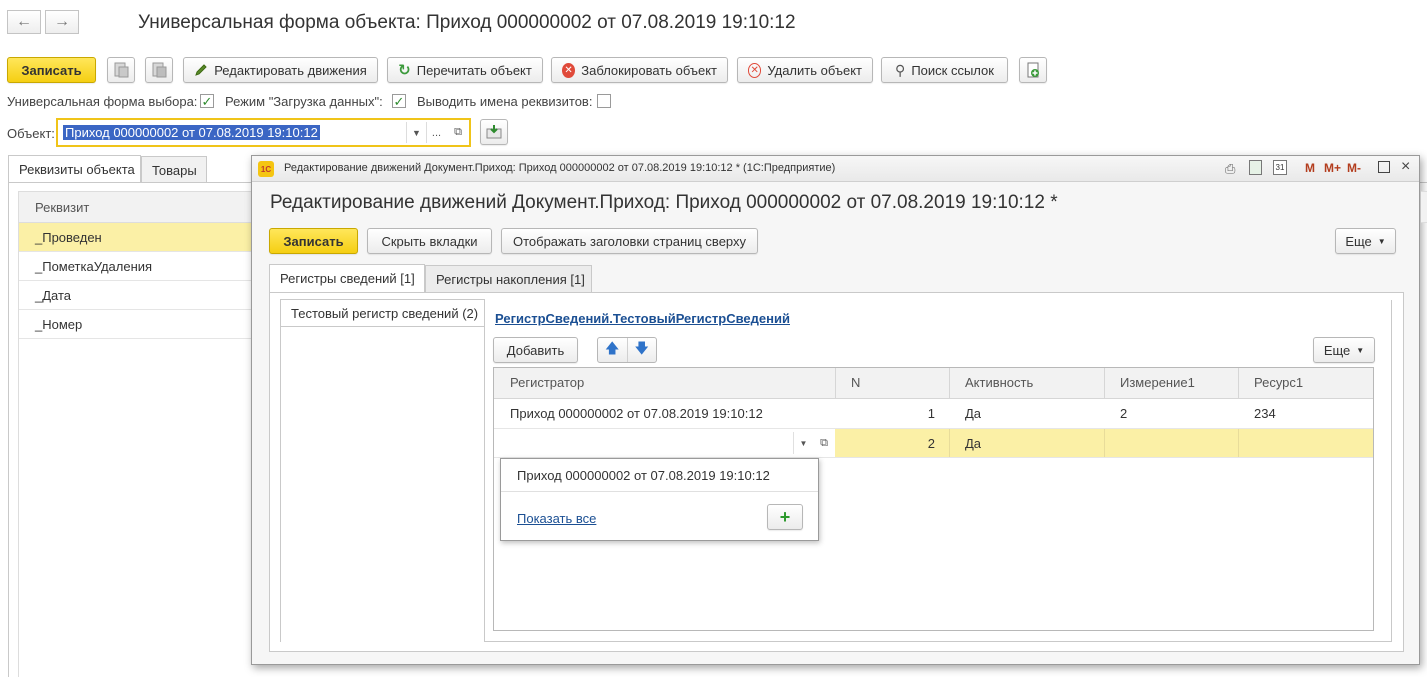  What do you see at coordinates (508, 278) in the screenshot?
I see `tab-accumulation-registers: Регистры накопления [1]` at bounding box center [508, 278].